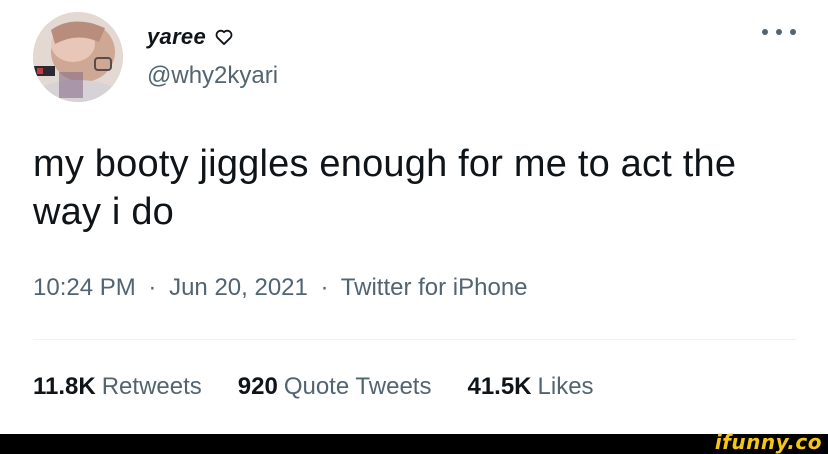 Image resolution: width=828 pixels, height=454 pixels. I want to click on quote-tweets-stat: 920 Quote Tweets, so click(335, 387).